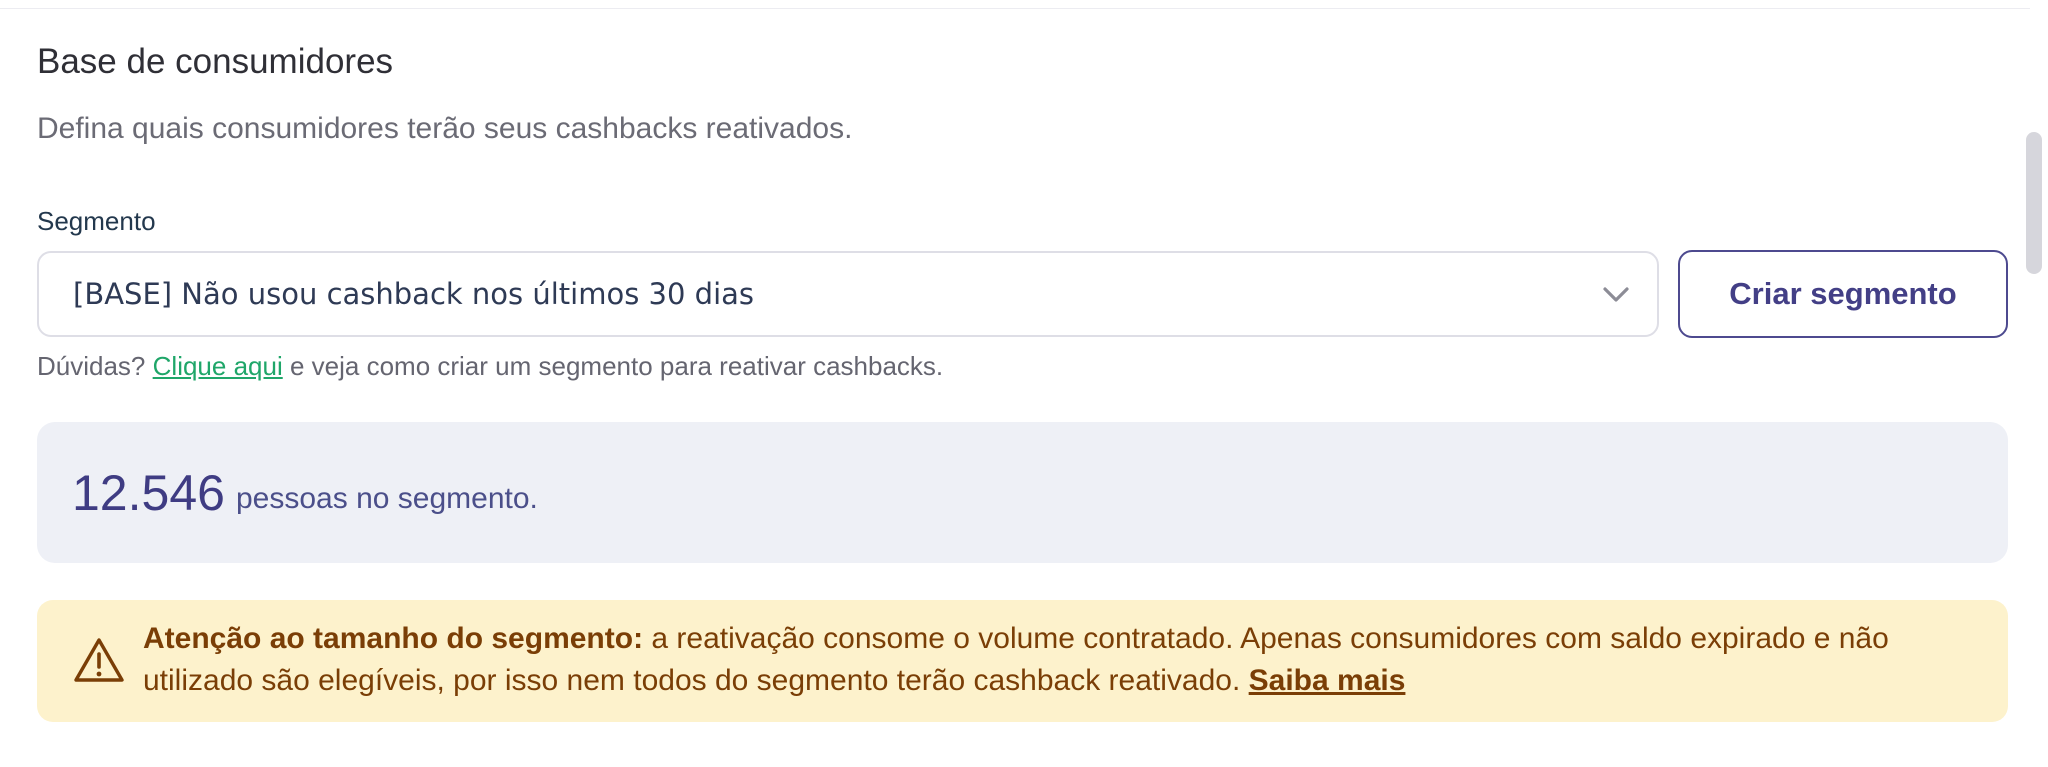 This screenshot has height=767, width=2048. Describe the element at coordinates (91, 366) in the screenshot. I see `help-prefix: Dúvidas?` at that location.